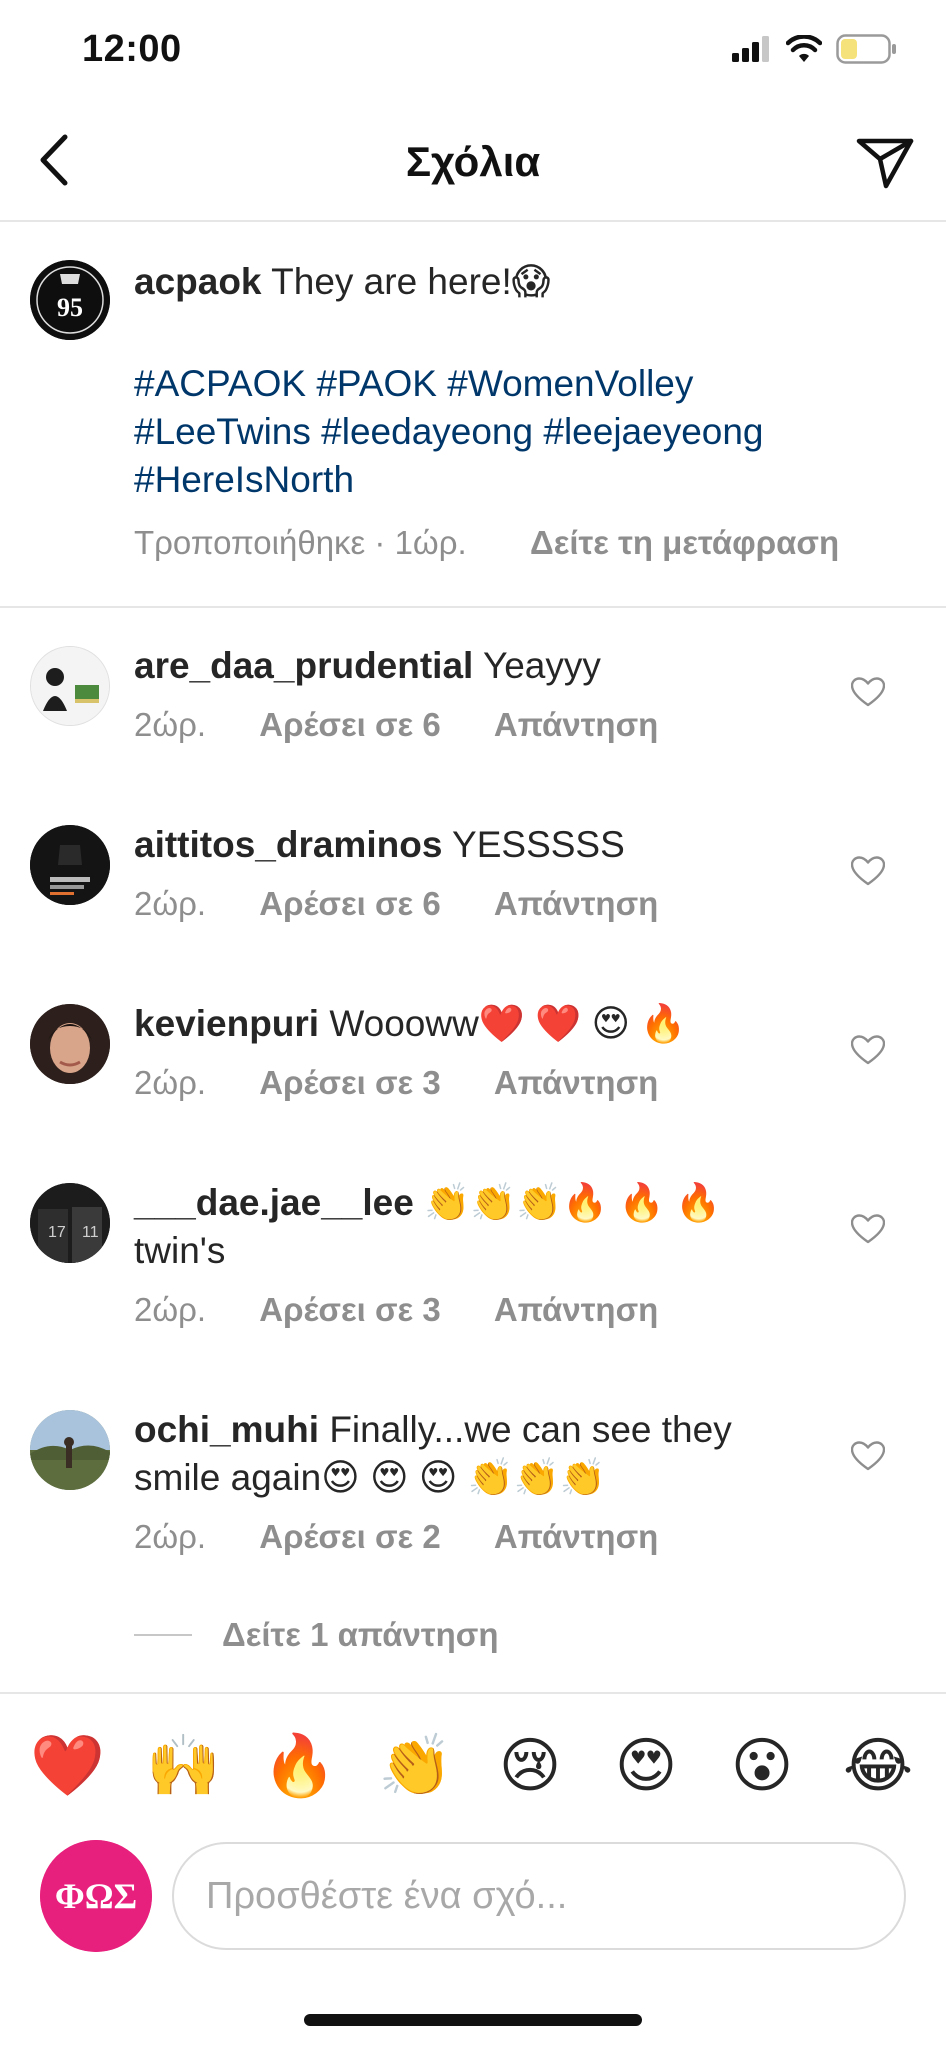 This screenshot has width=946, height=2048. What do you see at coordinates (514, 384) in the screenshot?
I see `hashtags-line: #ACPAOK #PAOK #WomenVolley` at bounding box center [514, 384].